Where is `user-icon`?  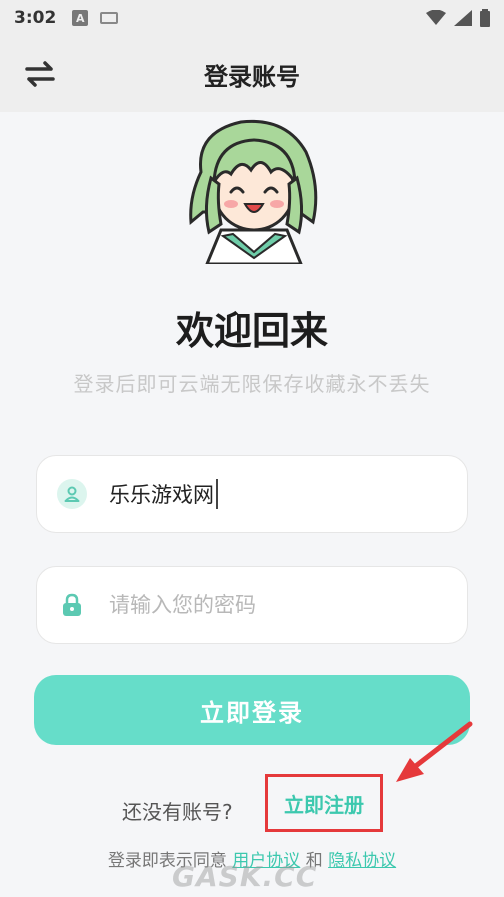
user-icon is located at coordinates (72, 494).